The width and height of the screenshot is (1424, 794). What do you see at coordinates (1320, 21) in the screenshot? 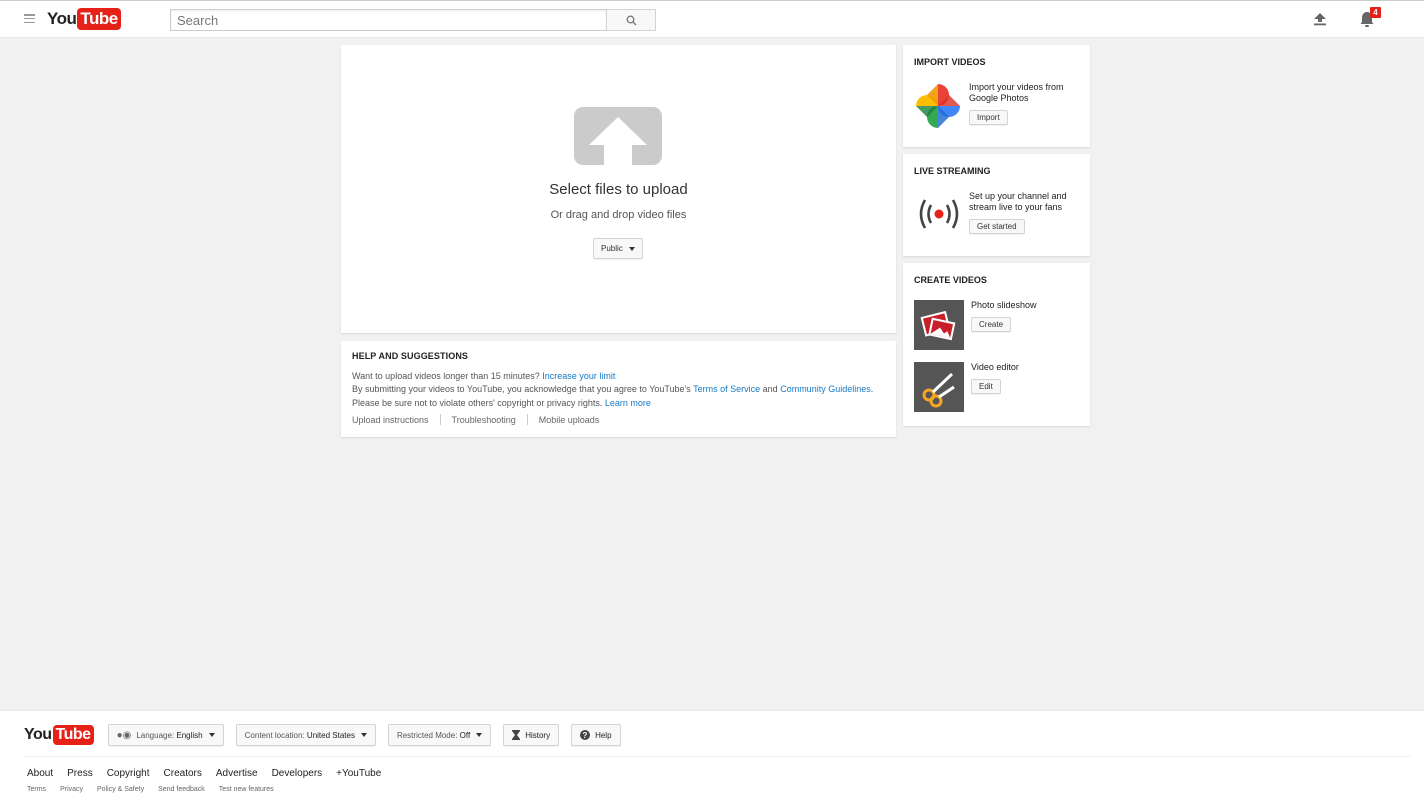
I see `upload-icon` at bounding box center [1320, 21].